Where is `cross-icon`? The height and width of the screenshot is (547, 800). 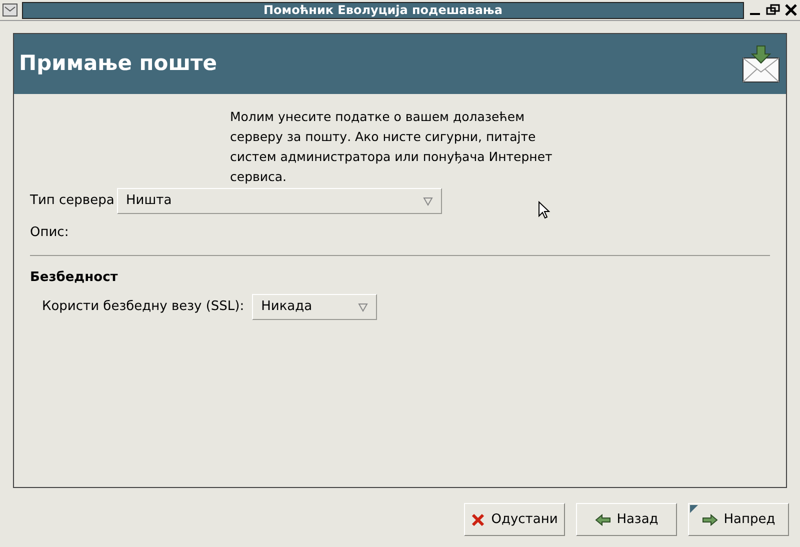
cross-icon is located at coordinates (478, 519).